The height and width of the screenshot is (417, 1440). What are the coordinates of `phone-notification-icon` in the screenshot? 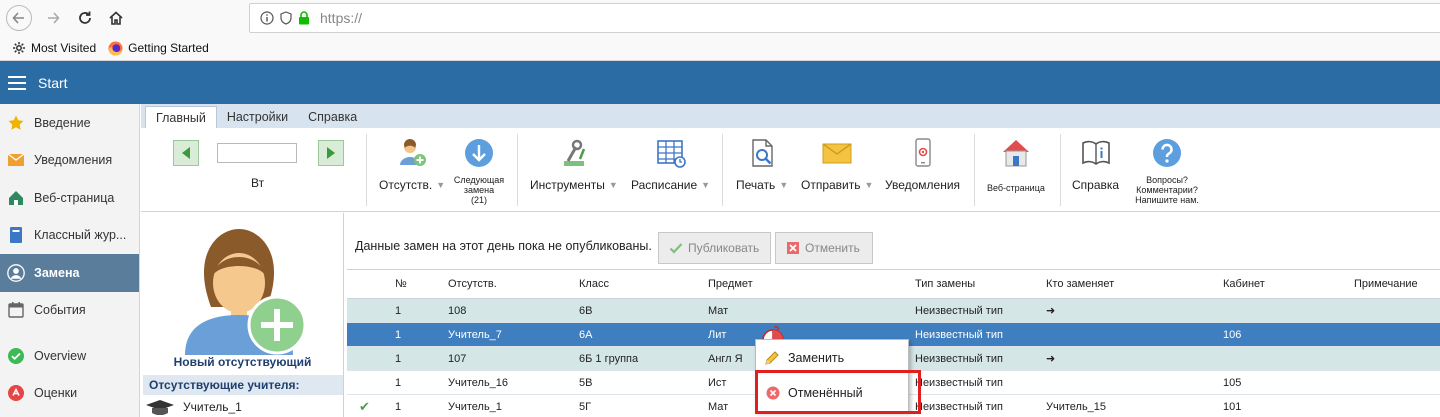 It's located at (923, 153).